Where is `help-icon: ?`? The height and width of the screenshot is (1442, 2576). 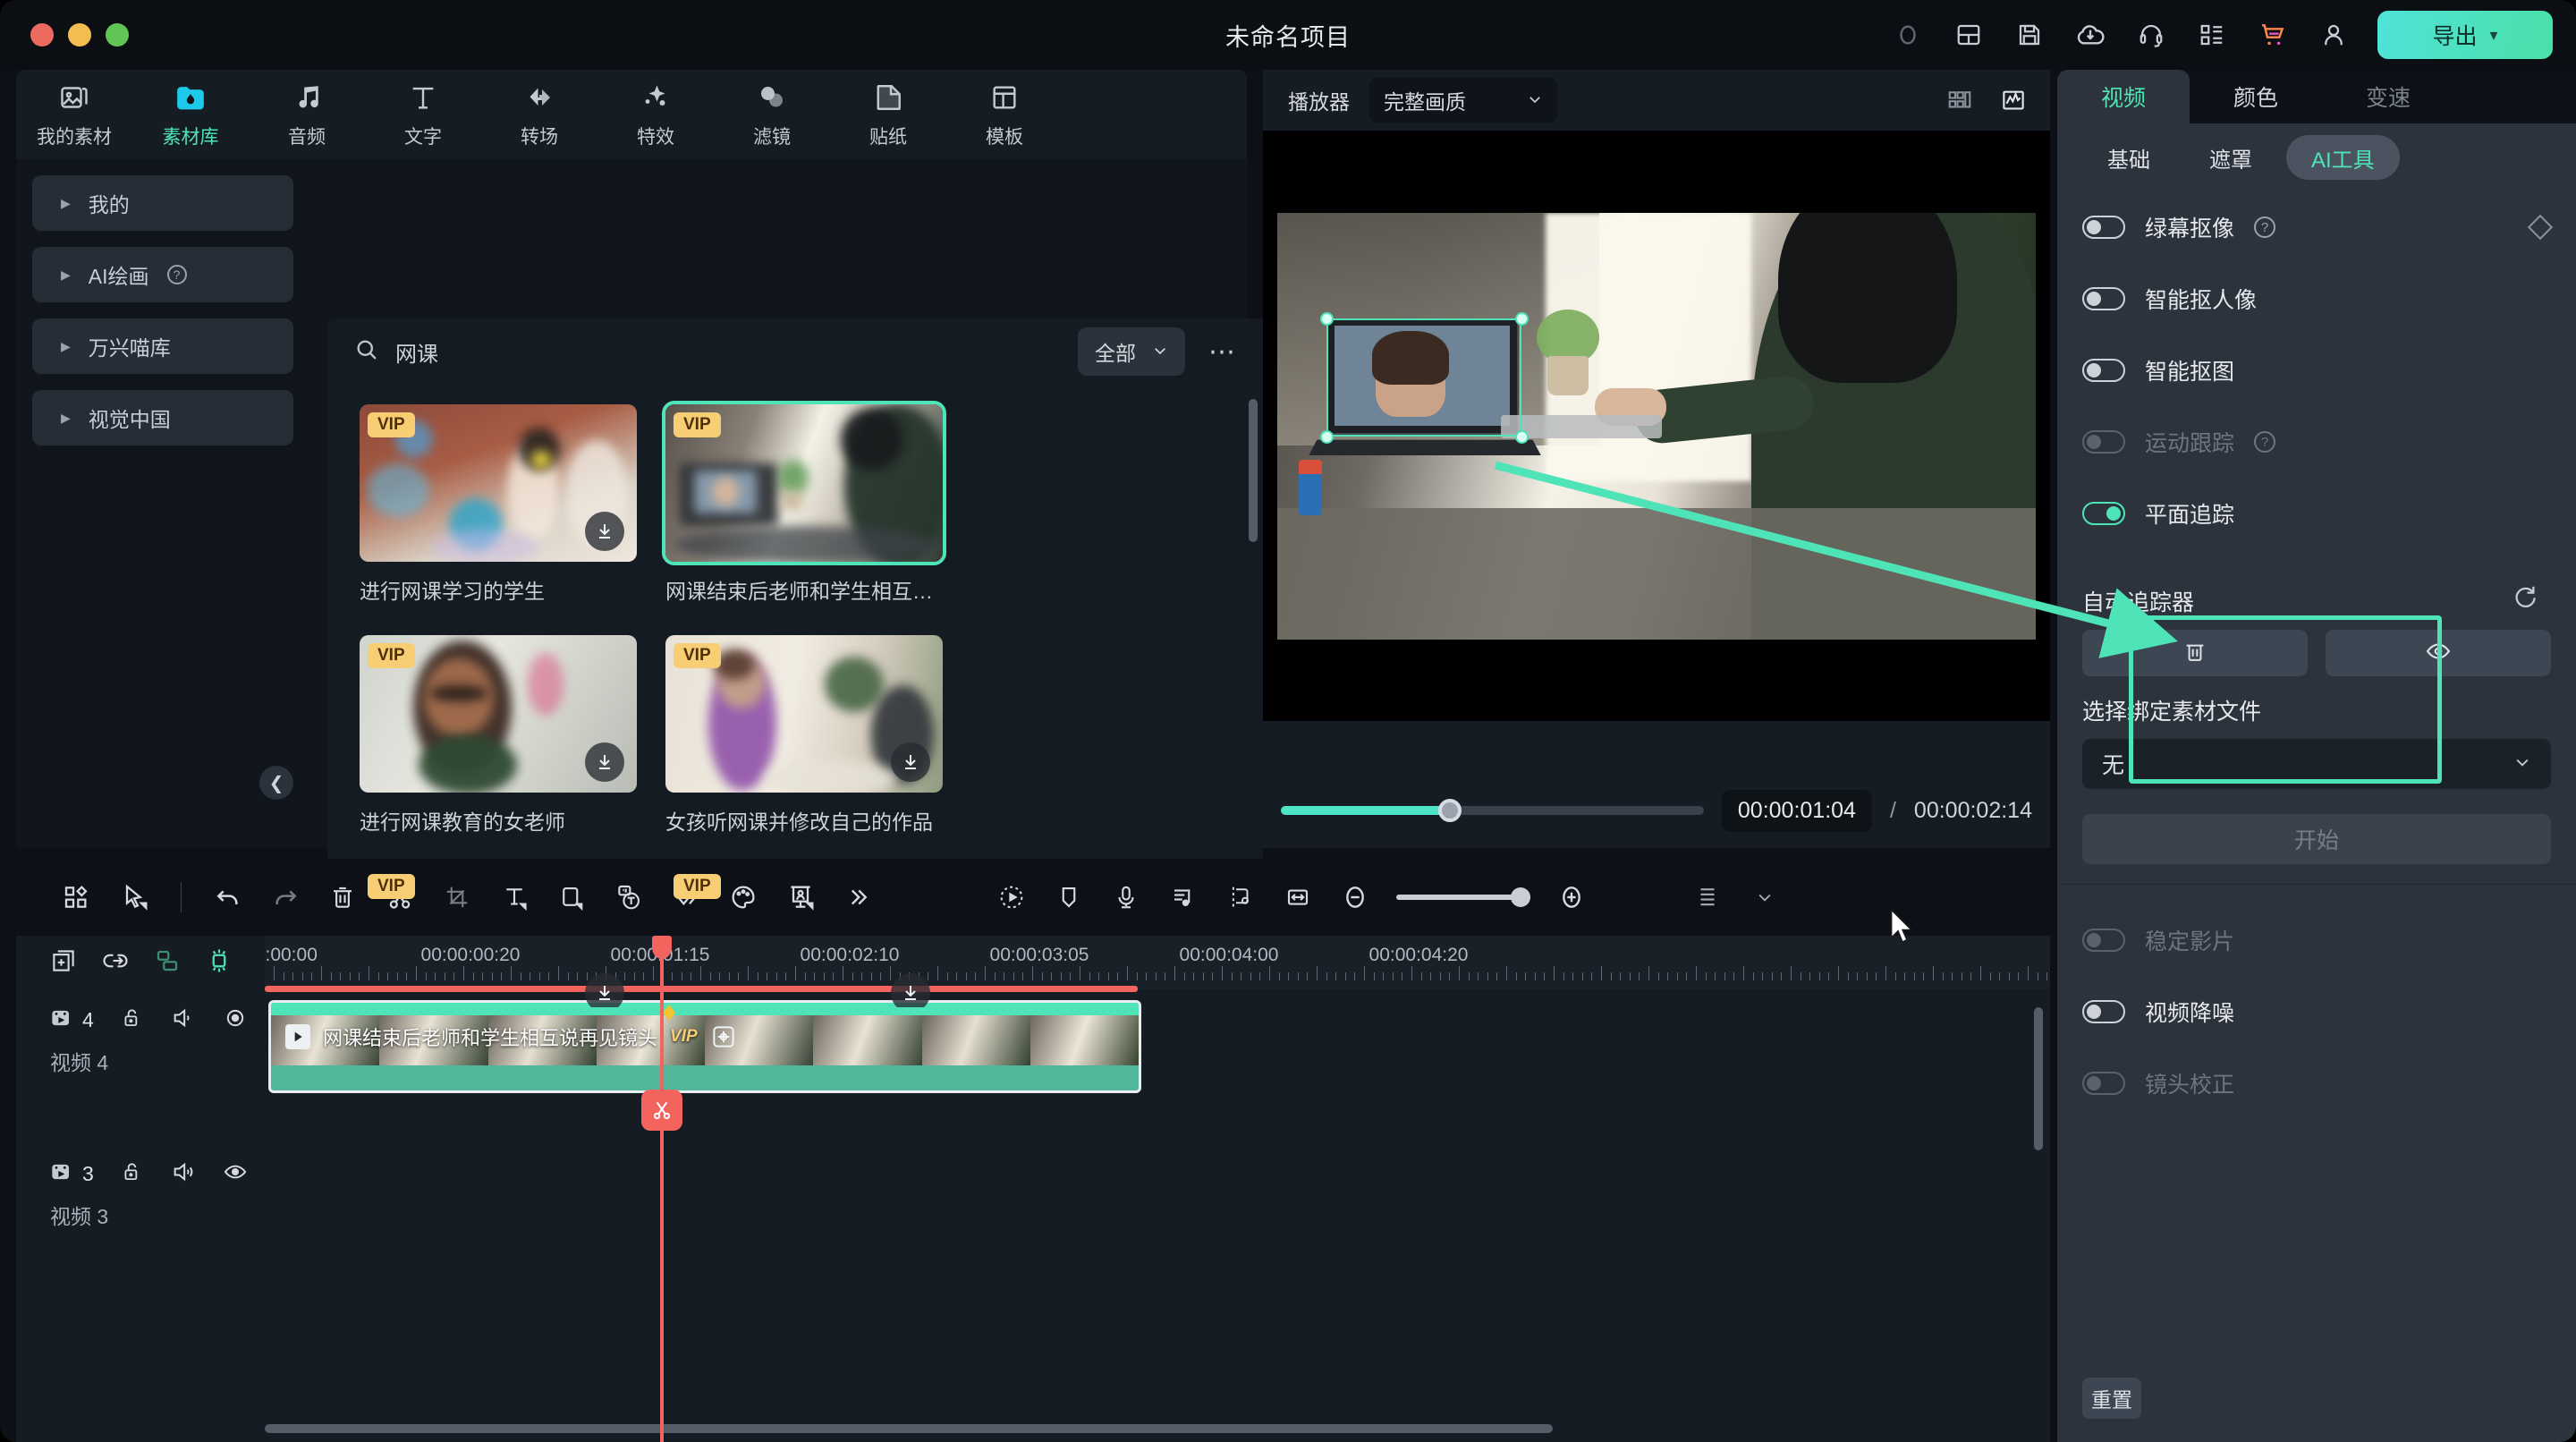 help-icon: ? is located at coordinates (2265, 227).